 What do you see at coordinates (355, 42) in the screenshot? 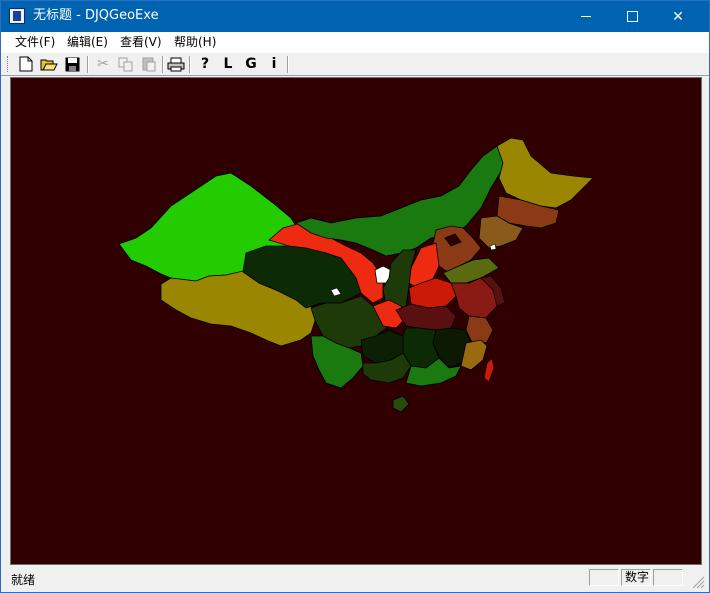
I see `menu-bar: 文件(F) 编辑(E) 查看(V) 帮助(H)` at bounding box center [355, 42].